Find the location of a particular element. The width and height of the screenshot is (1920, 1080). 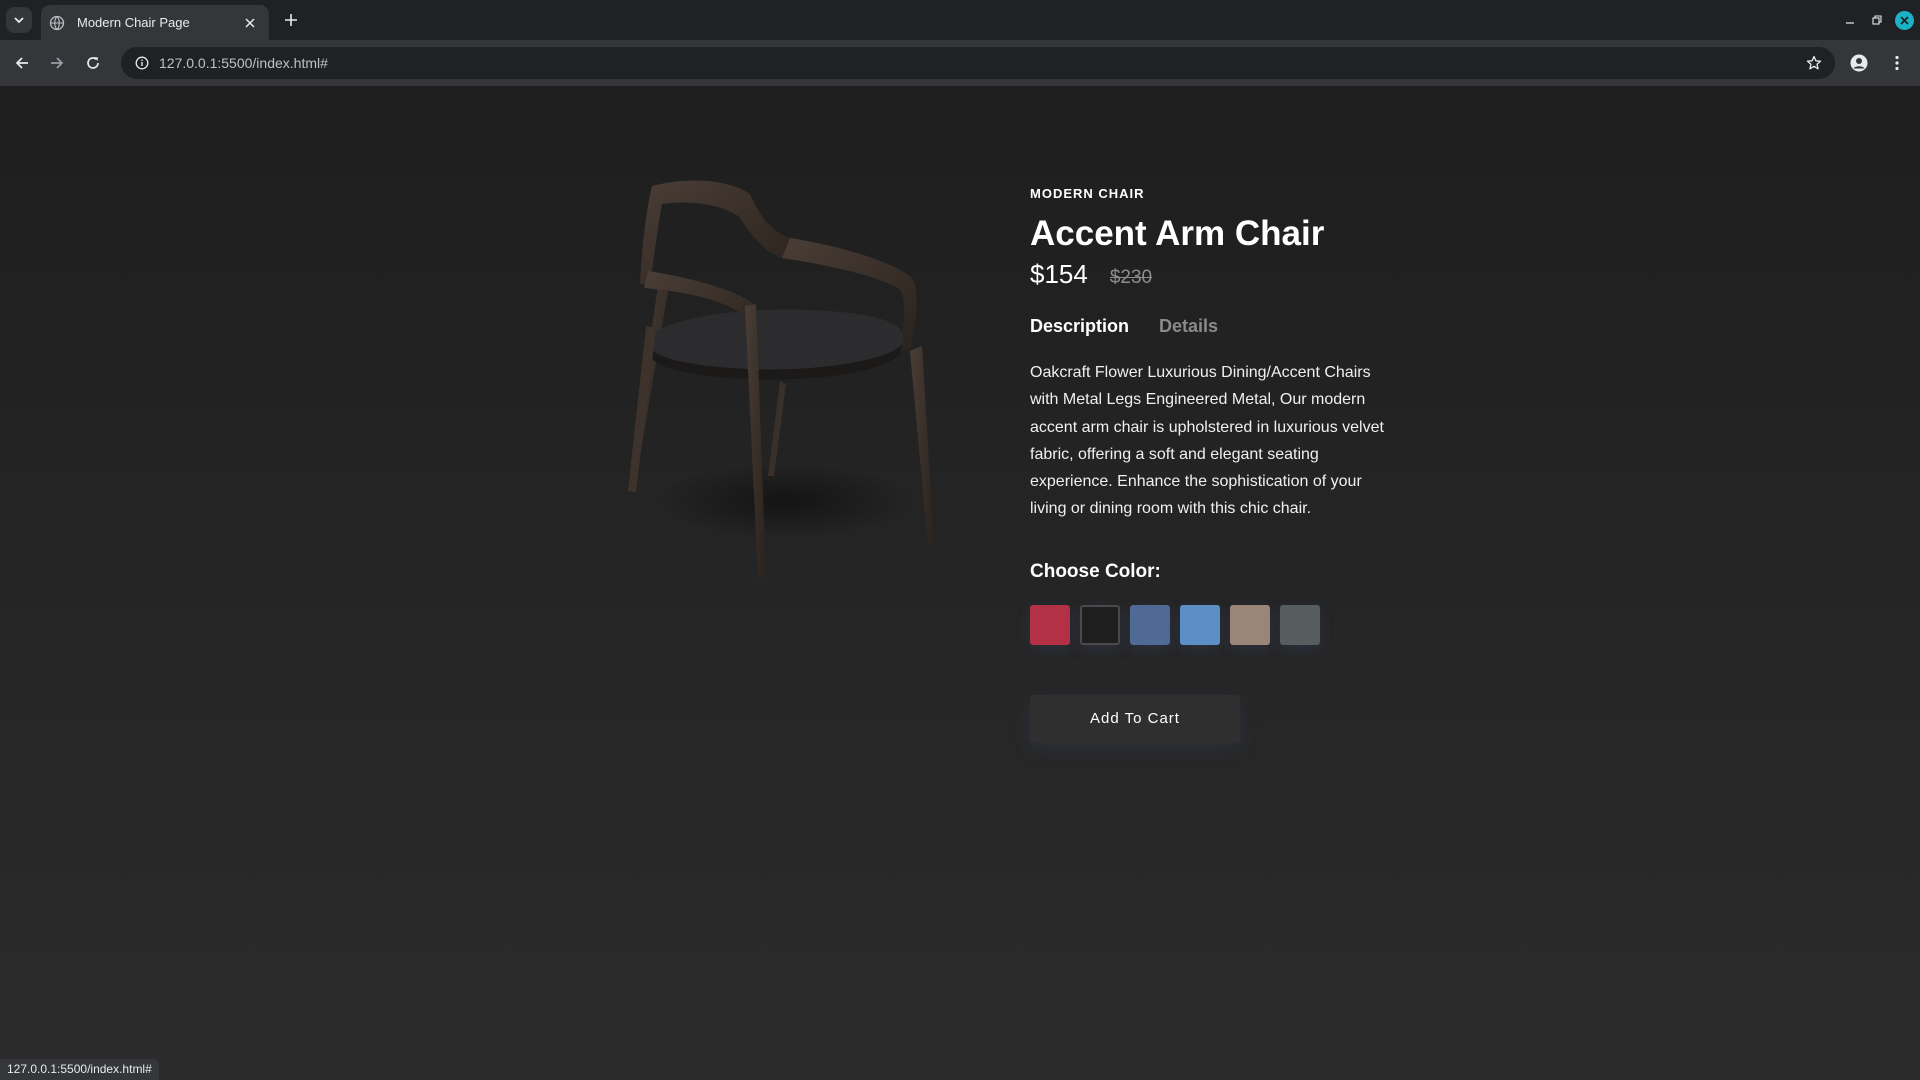

browser-toolbar: 127.0.0.1:5500/index.html# is located at coordinates (960, 63).